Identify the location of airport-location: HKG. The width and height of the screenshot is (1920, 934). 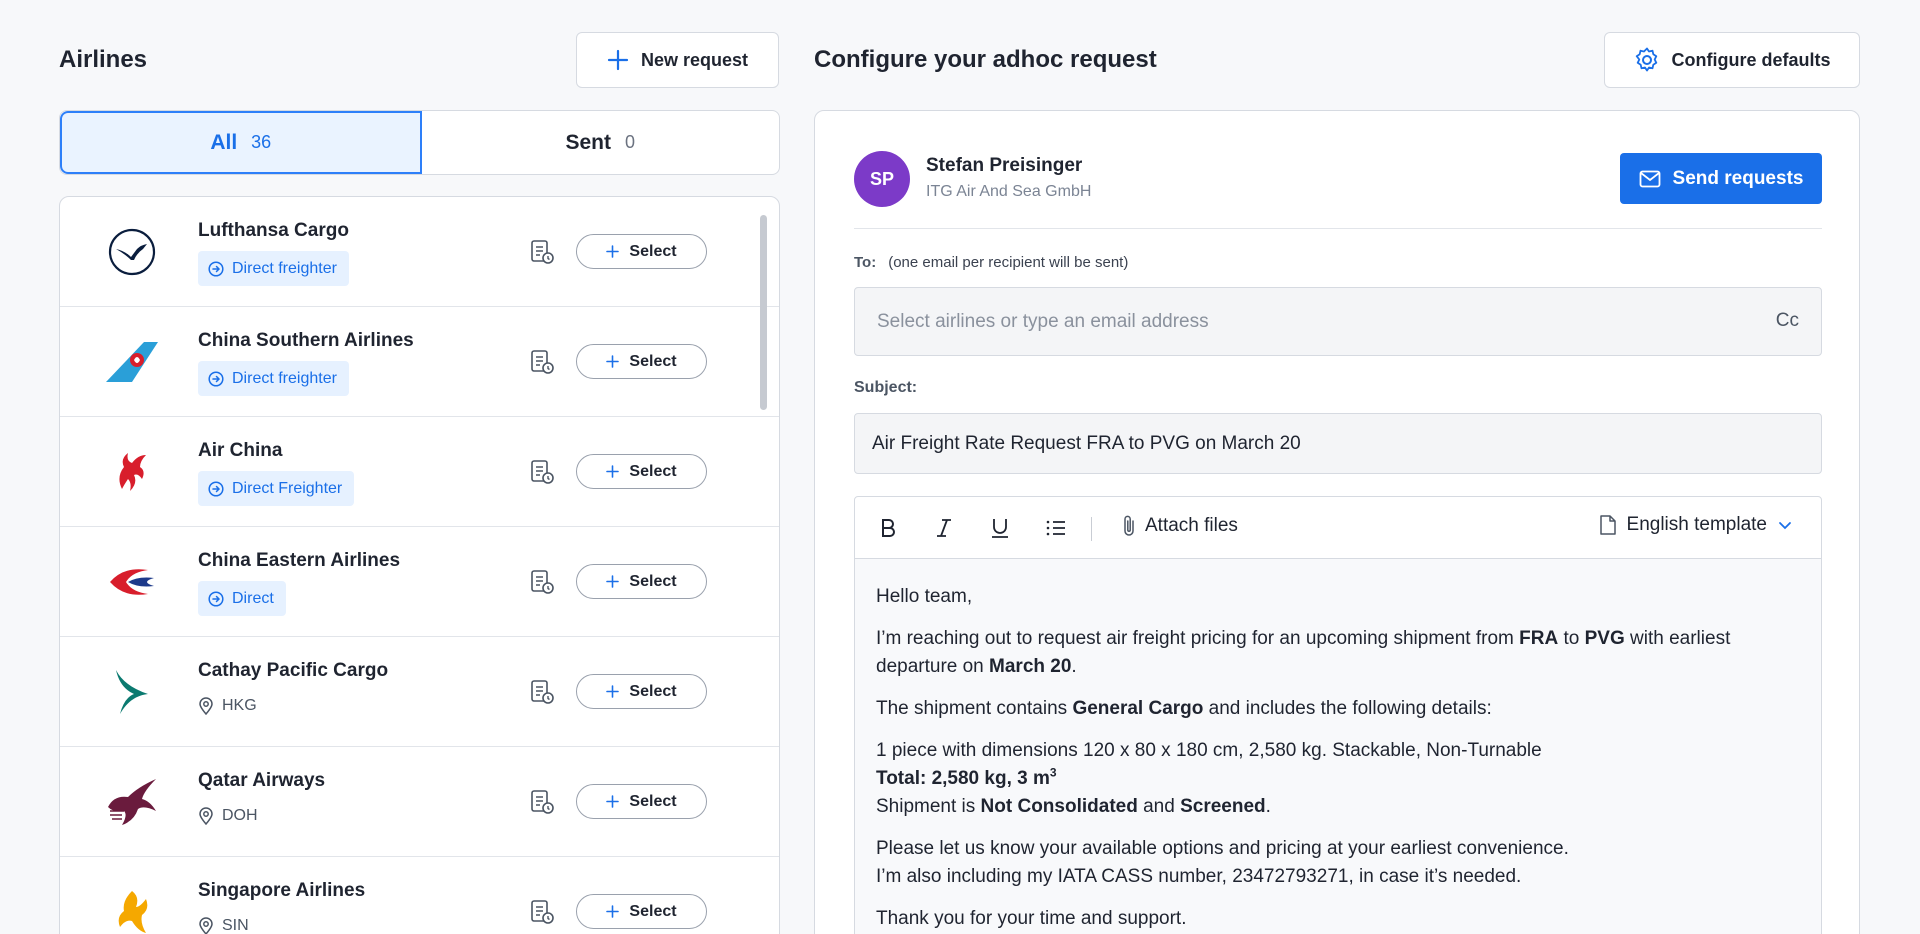
(227, 706).